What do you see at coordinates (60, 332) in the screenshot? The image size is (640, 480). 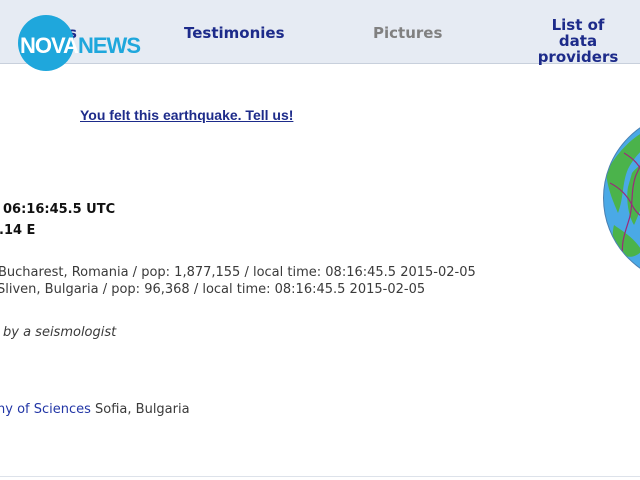 I see `reviewed-by-seismologist: by a seismologist` at bounding box center [60, 332].